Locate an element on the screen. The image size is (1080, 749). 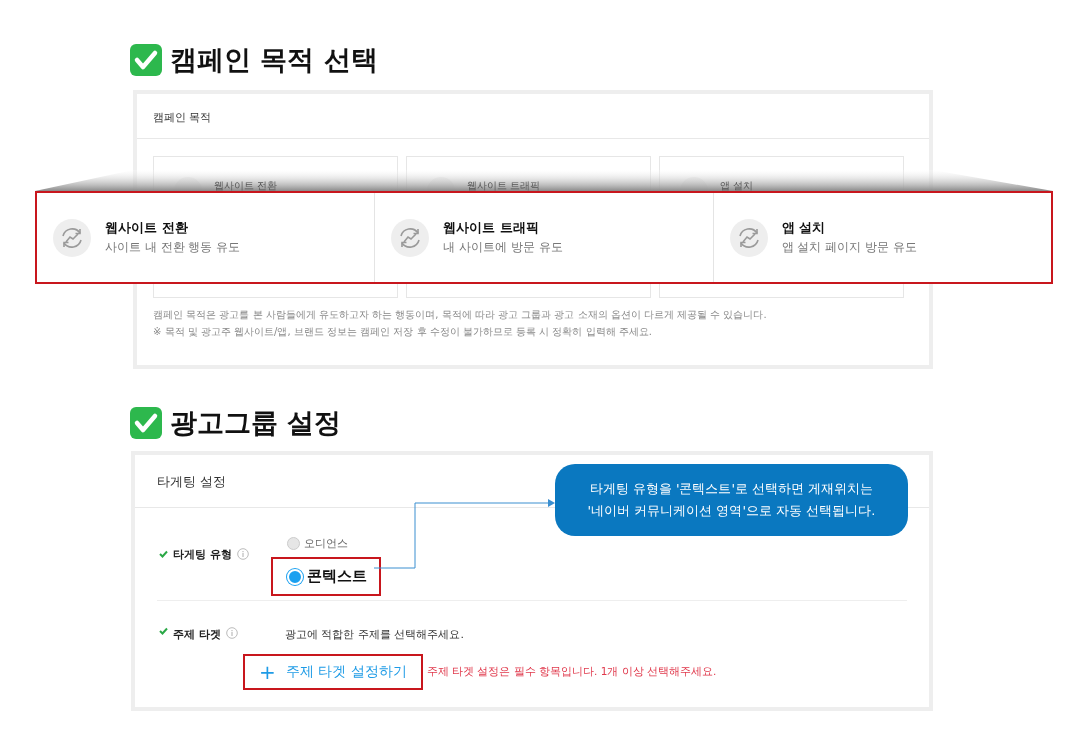
objective-card: 앱 설치 앱 설치 페이지 방문 유도 is located at coordinates (882, 237).